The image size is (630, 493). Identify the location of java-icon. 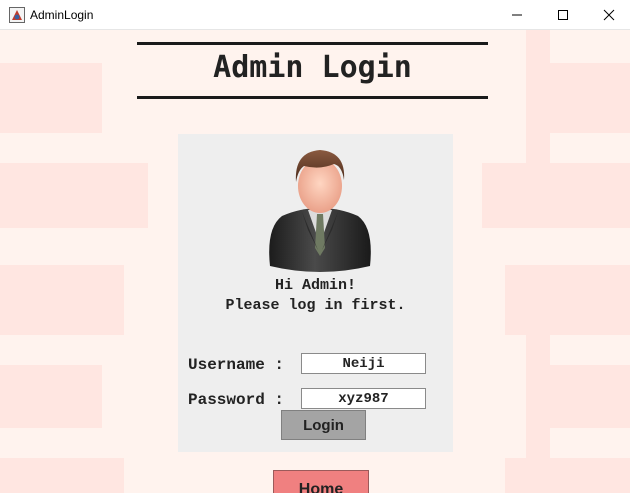
(17, 15).